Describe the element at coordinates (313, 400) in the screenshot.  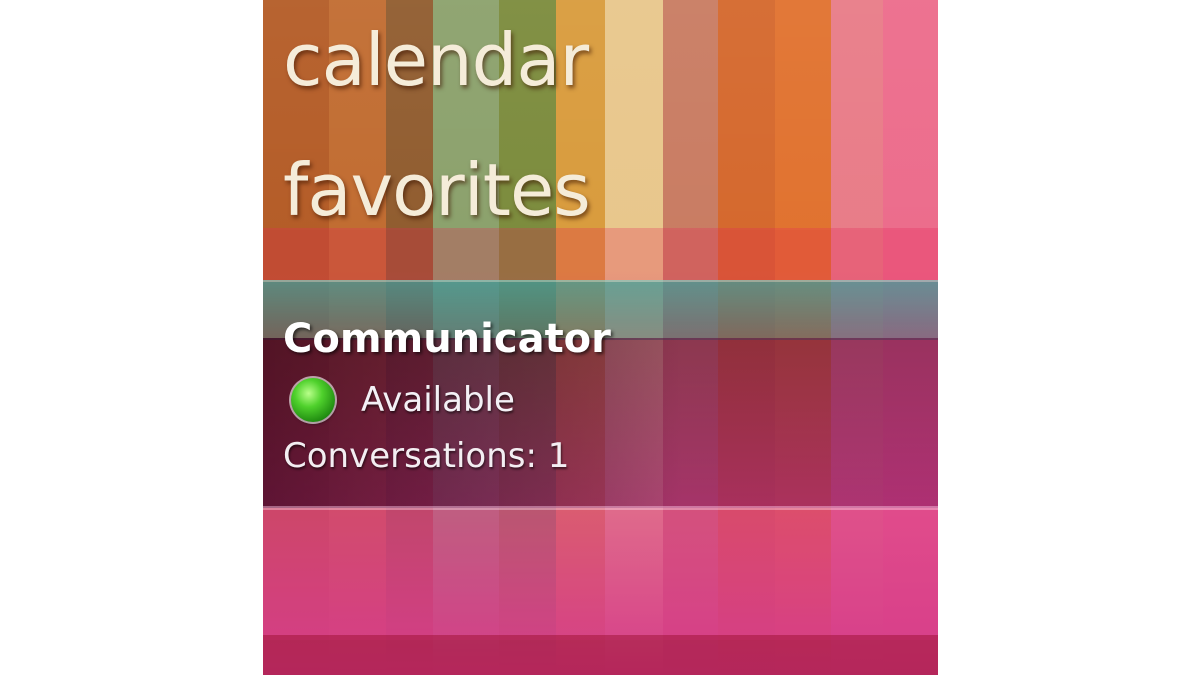
I see `presence-available-icon` at that location.